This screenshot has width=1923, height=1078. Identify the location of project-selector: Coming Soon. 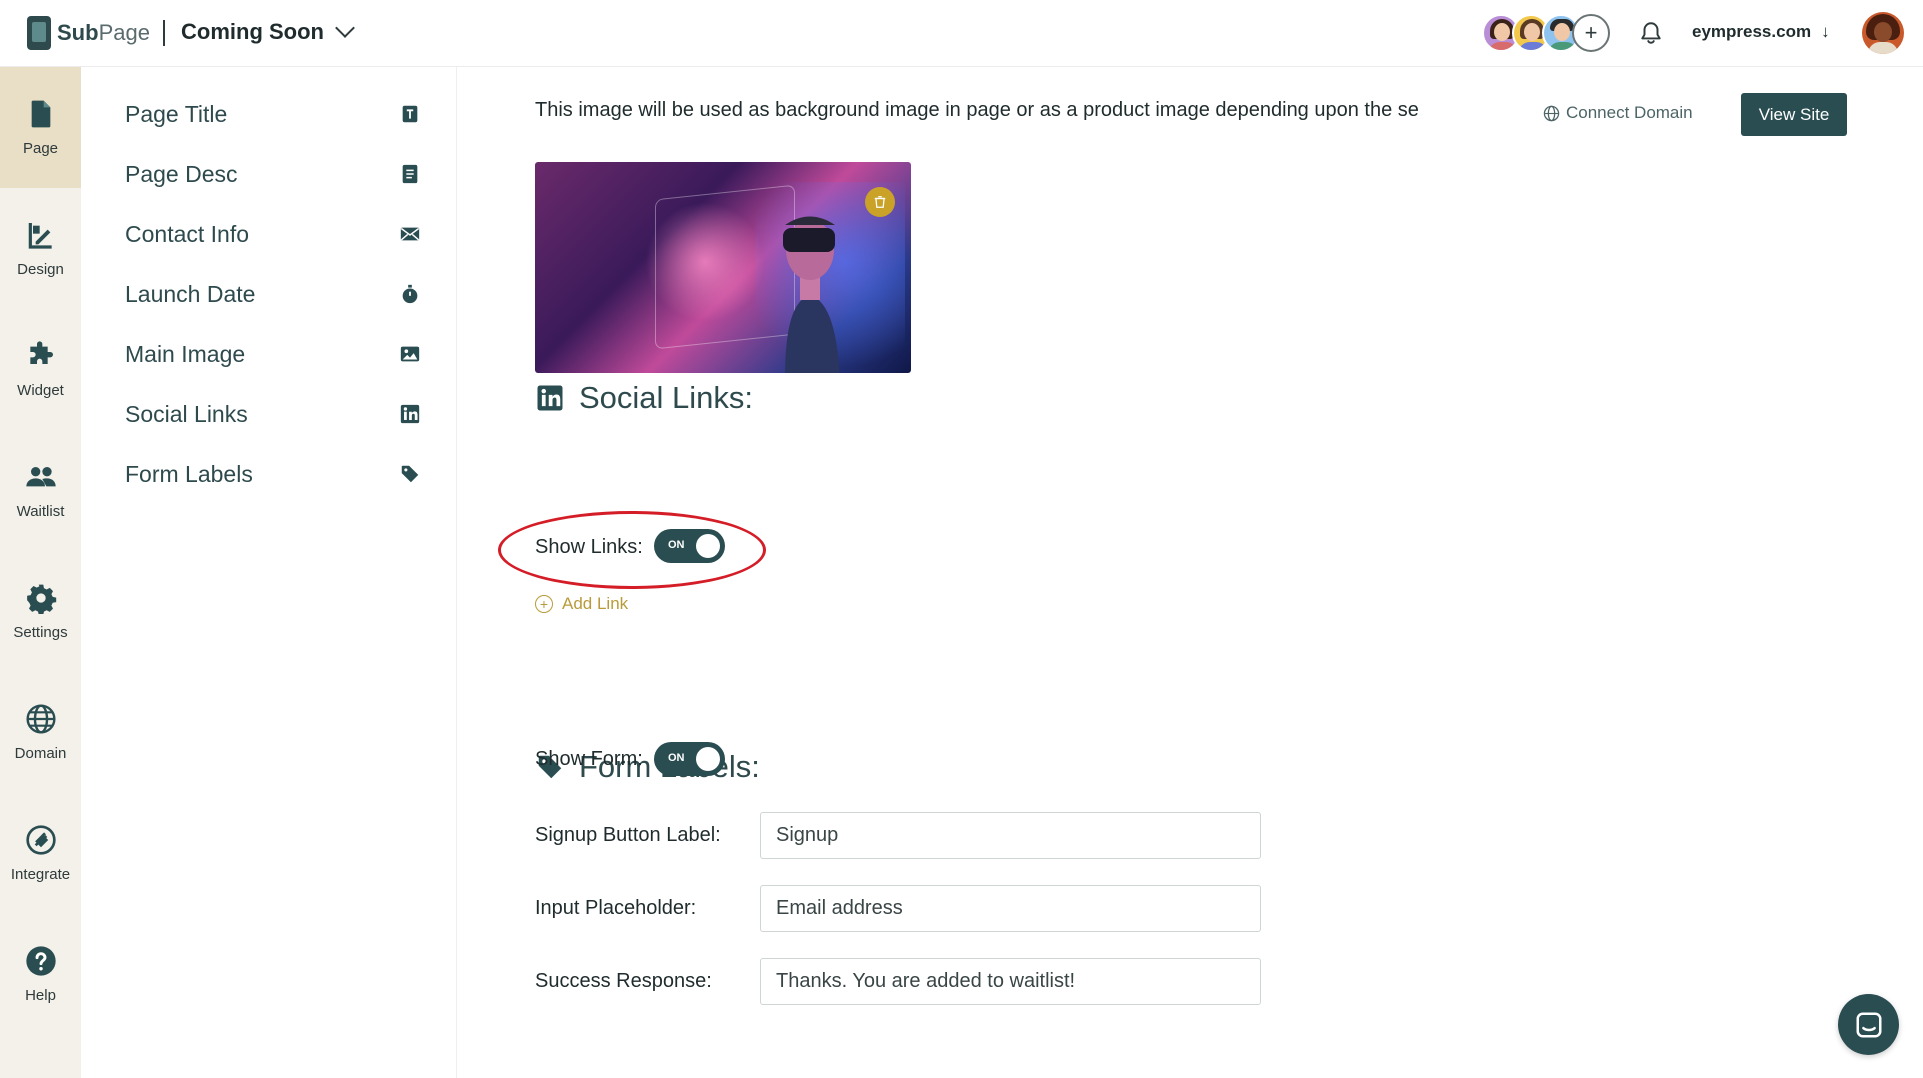
(268, 31).